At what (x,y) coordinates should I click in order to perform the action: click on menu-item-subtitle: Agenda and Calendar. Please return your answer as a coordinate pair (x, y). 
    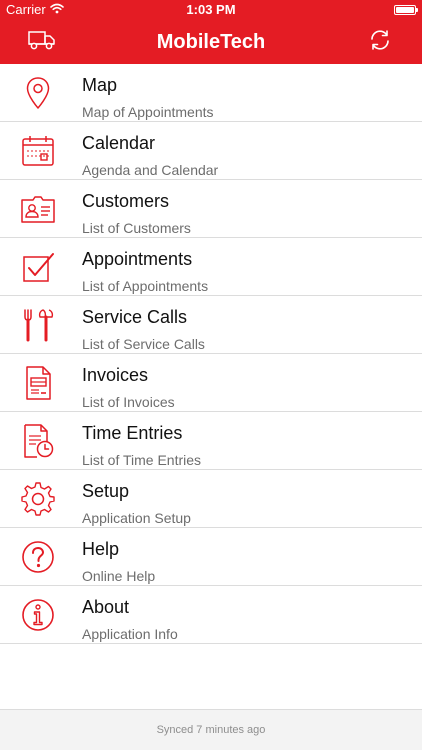
    Looking at the image, I should click on (150, 170).